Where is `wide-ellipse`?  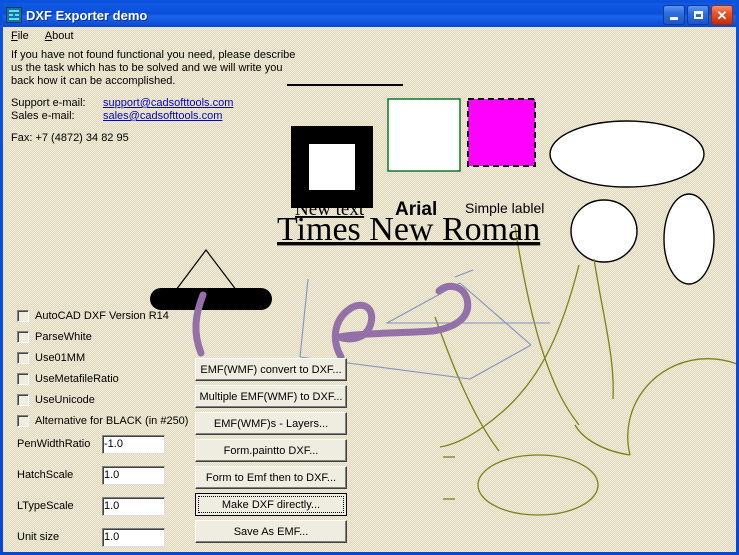 wide-ellipse is located at coordinates (627, 154).